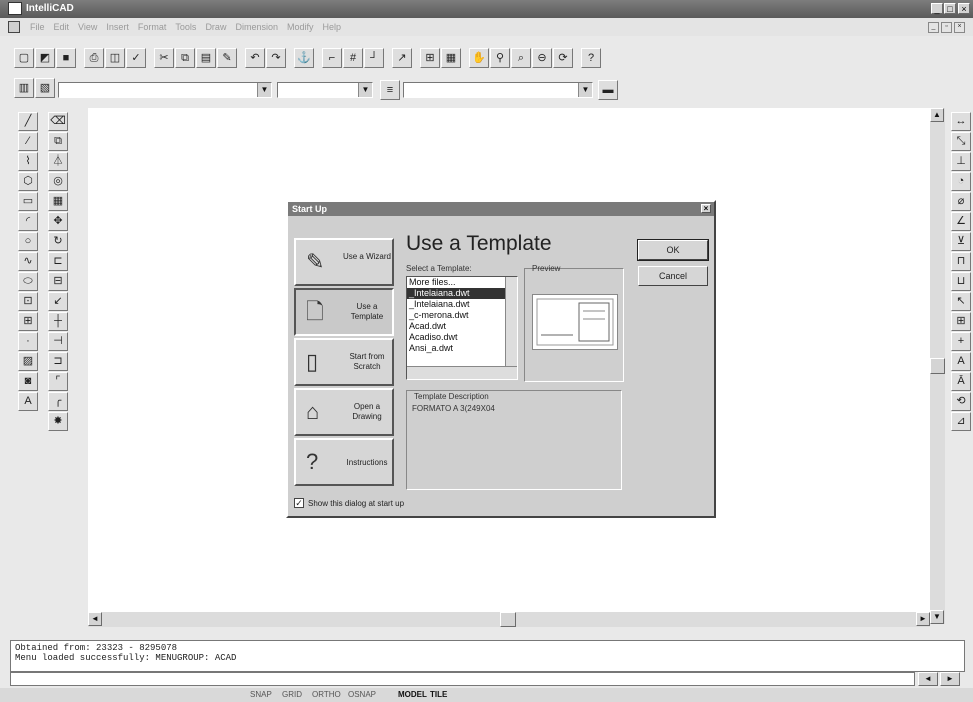 The image size is (973, 702). I want to click on arc-icon: ◜, so click(28, 221).